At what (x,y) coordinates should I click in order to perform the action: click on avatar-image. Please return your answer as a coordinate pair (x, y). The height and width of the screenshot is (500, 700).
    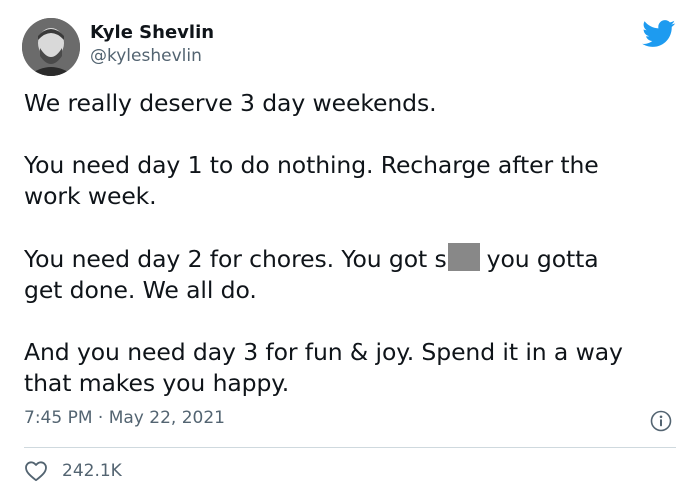
    Looking at the image, I should click on (51, 47).